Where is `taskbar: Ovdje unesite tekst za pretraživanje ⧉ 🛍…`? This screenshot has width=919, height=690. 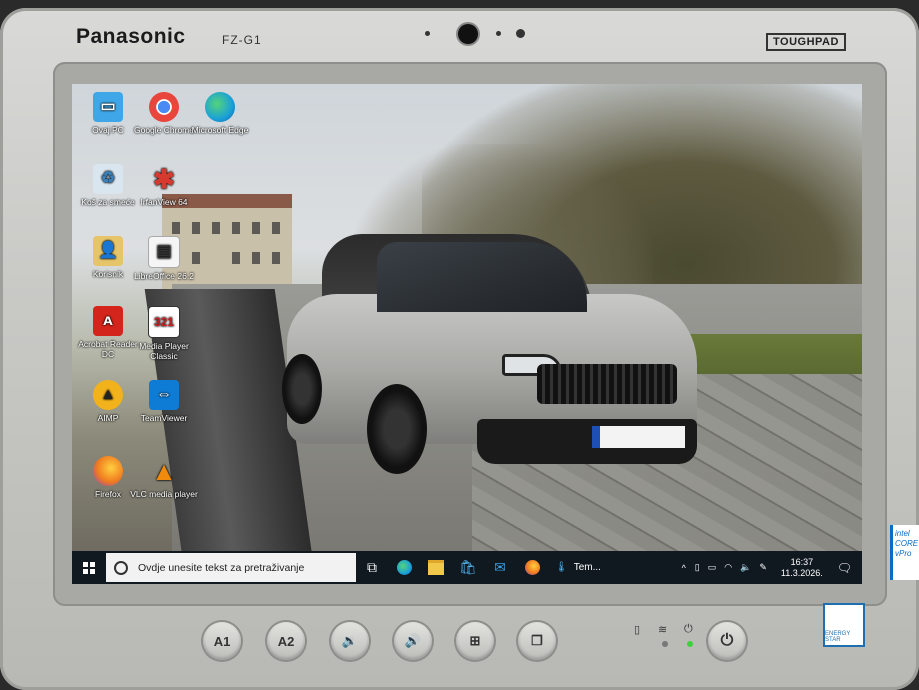
taskbar: Ovdje unesite tekst za pretraživanje ⧉ 🛍… is located at coordinates (467, 567).